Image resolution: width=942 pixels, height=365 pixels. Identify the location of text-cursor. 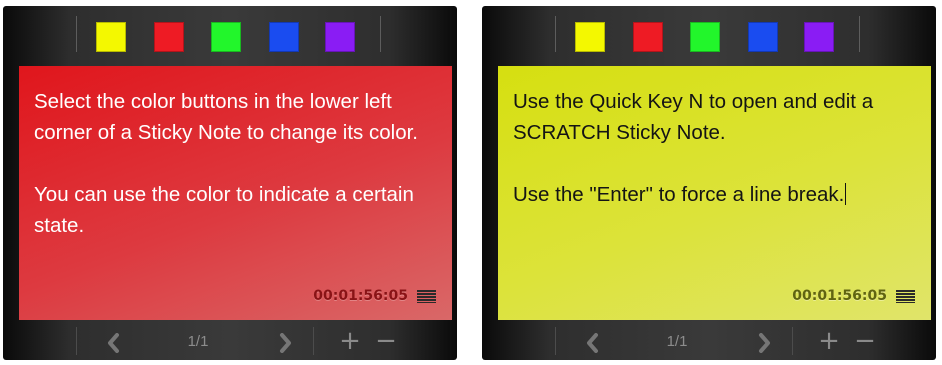
(846, 194).